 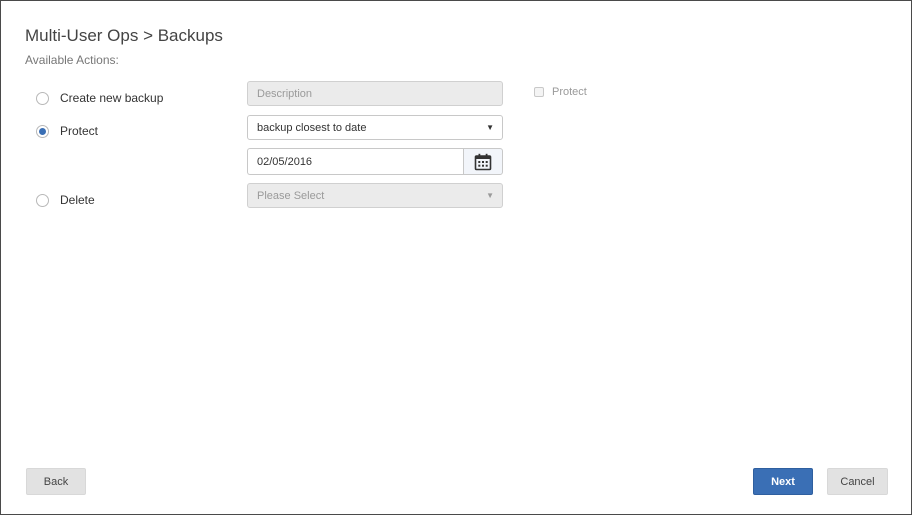 I want to click on radio-protect: Protect, so click(x=67, y=131).